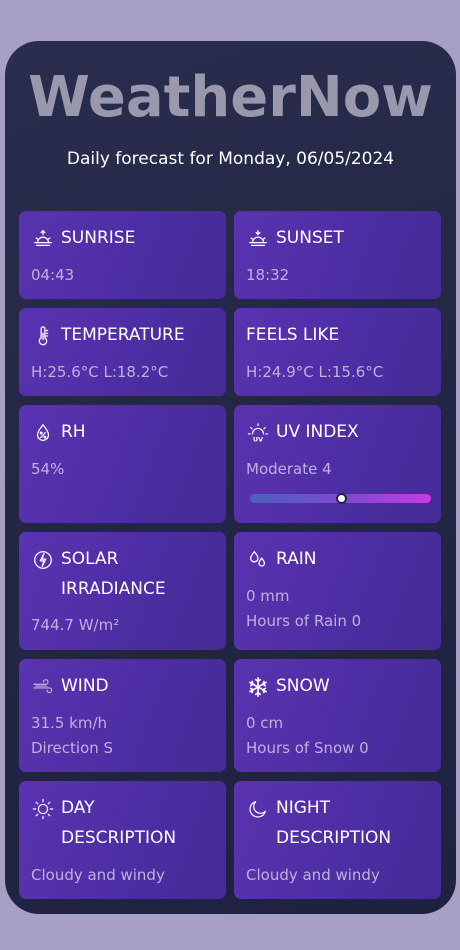 Image resolution: width=460 pixels, height=950 pixels. What do you see at coordinates (310, 238) in the screenshot?
I see `sunset-label: SUNSET` at bounding box center [310, 238].